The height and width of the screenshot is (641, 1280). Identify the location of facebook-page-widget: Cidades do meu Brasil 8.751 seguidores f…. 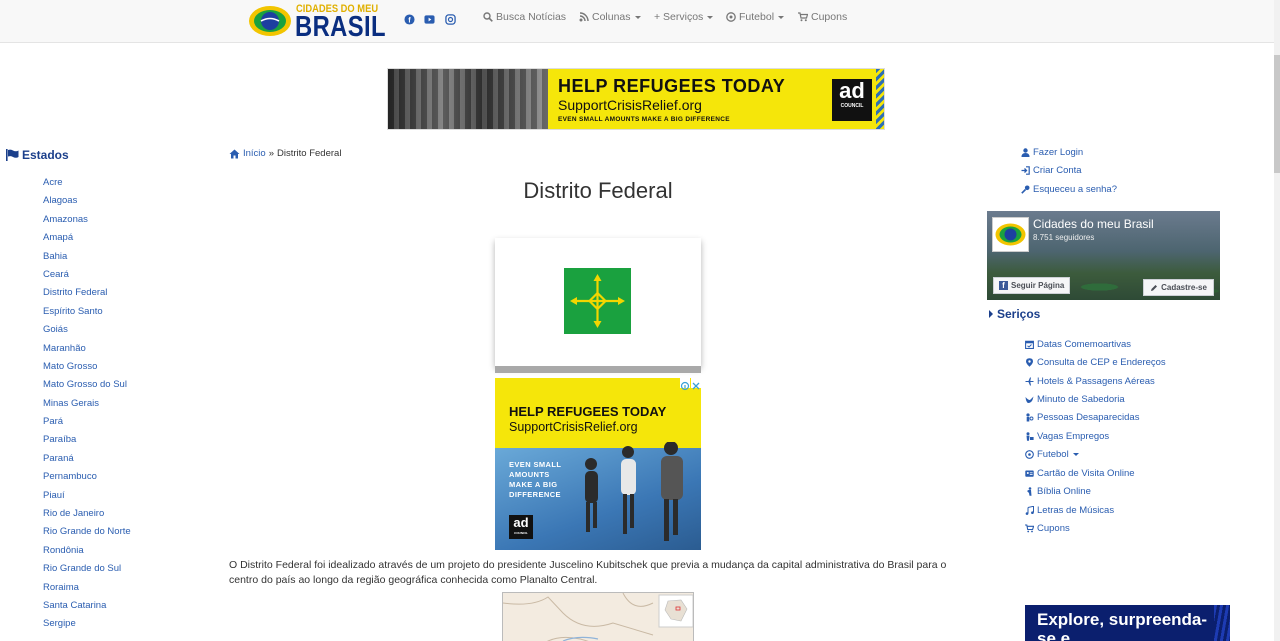
(1103, 255).